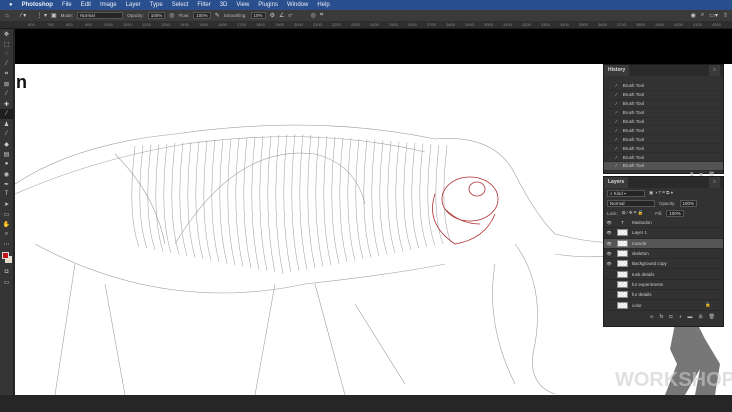 The width and height of the screenshot is (732, 412). What do you see at coordinates (108, 5) in the screenshot?
I see `menu-image: Image` at bounding box center [108, 5].